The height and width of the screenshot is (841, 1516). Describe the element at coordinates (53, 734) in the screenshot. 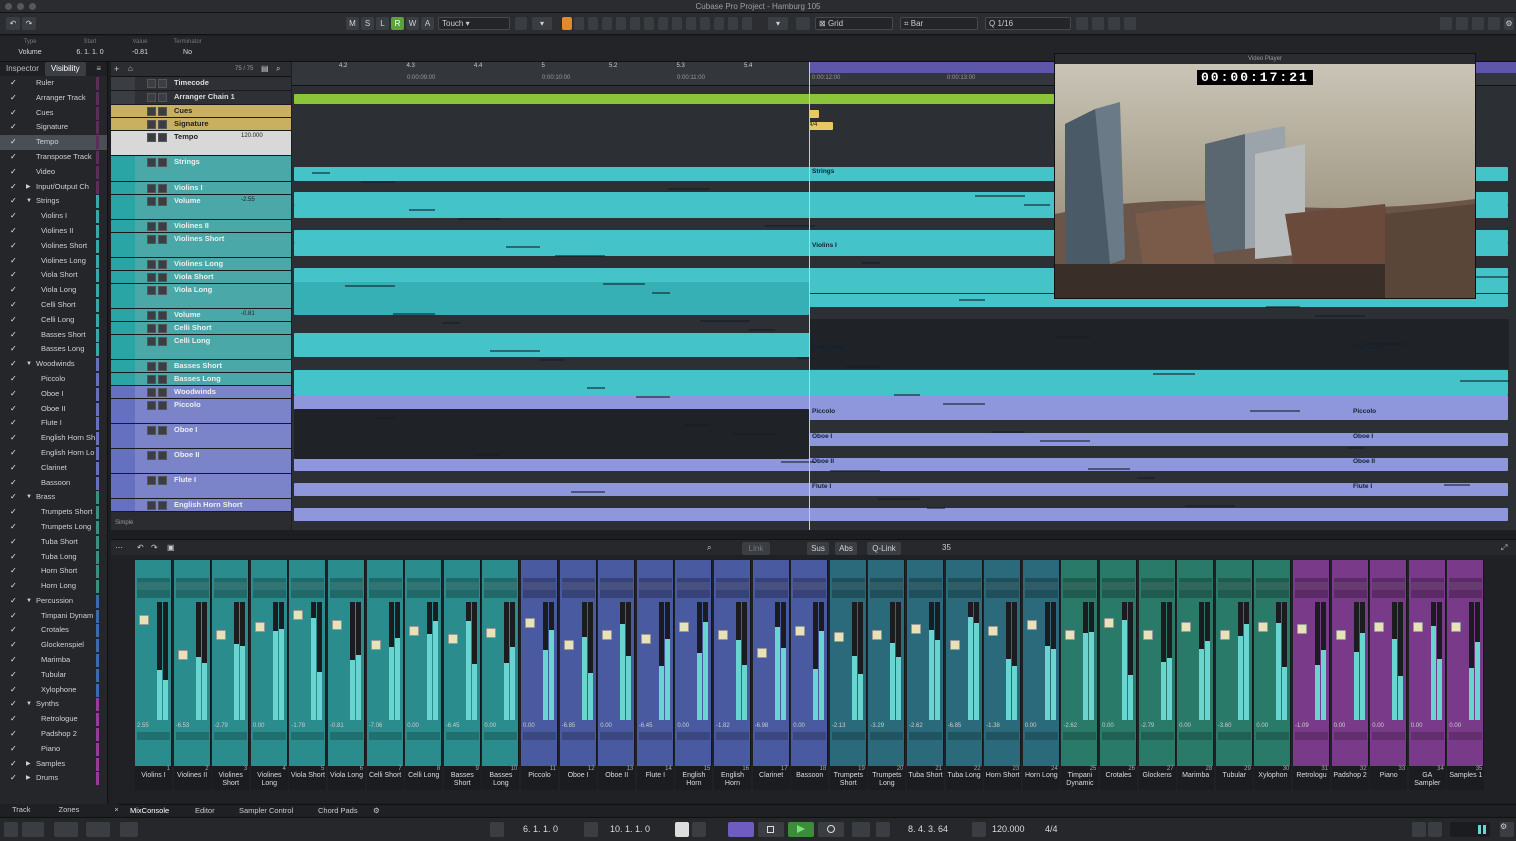

I see `visibility-item: ✓ Padshop 2` at that location.